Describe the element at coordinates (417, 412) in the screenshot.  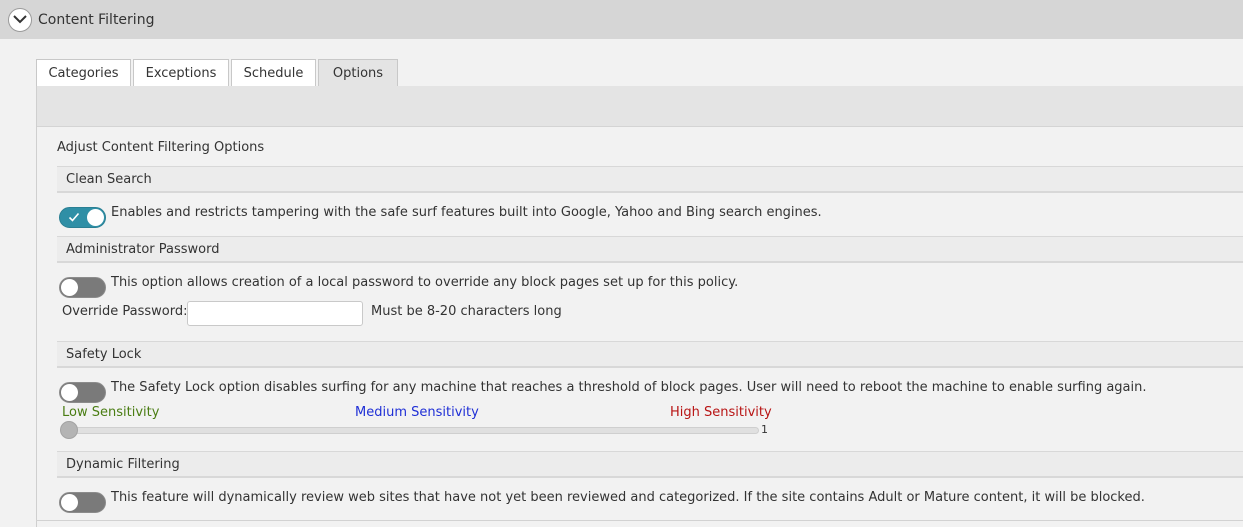
I see `medium-sensitivity-label: Medium Sensitivity` at that location.